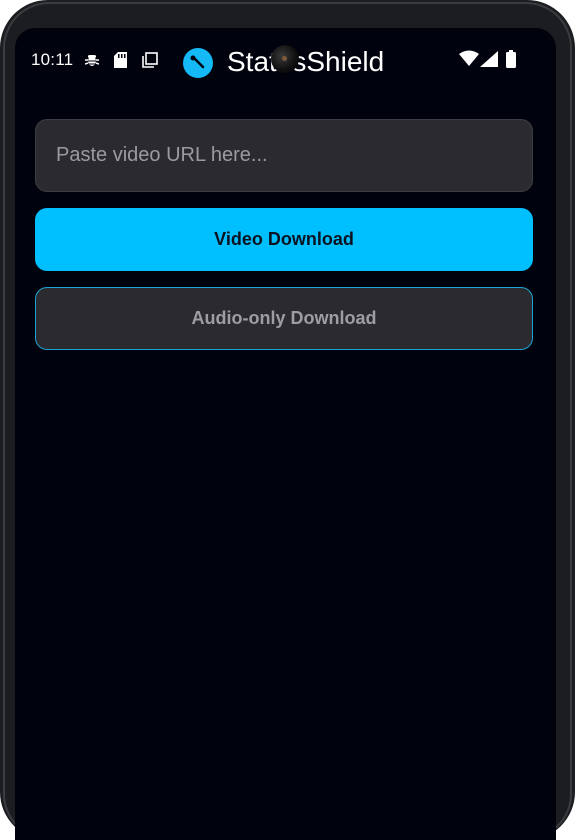 This screenshot has height=840, width=575. What do you see at coordinates (120, 62) in the screenshot?
I see `sd-card-icon` at bounding box center [120, 62].